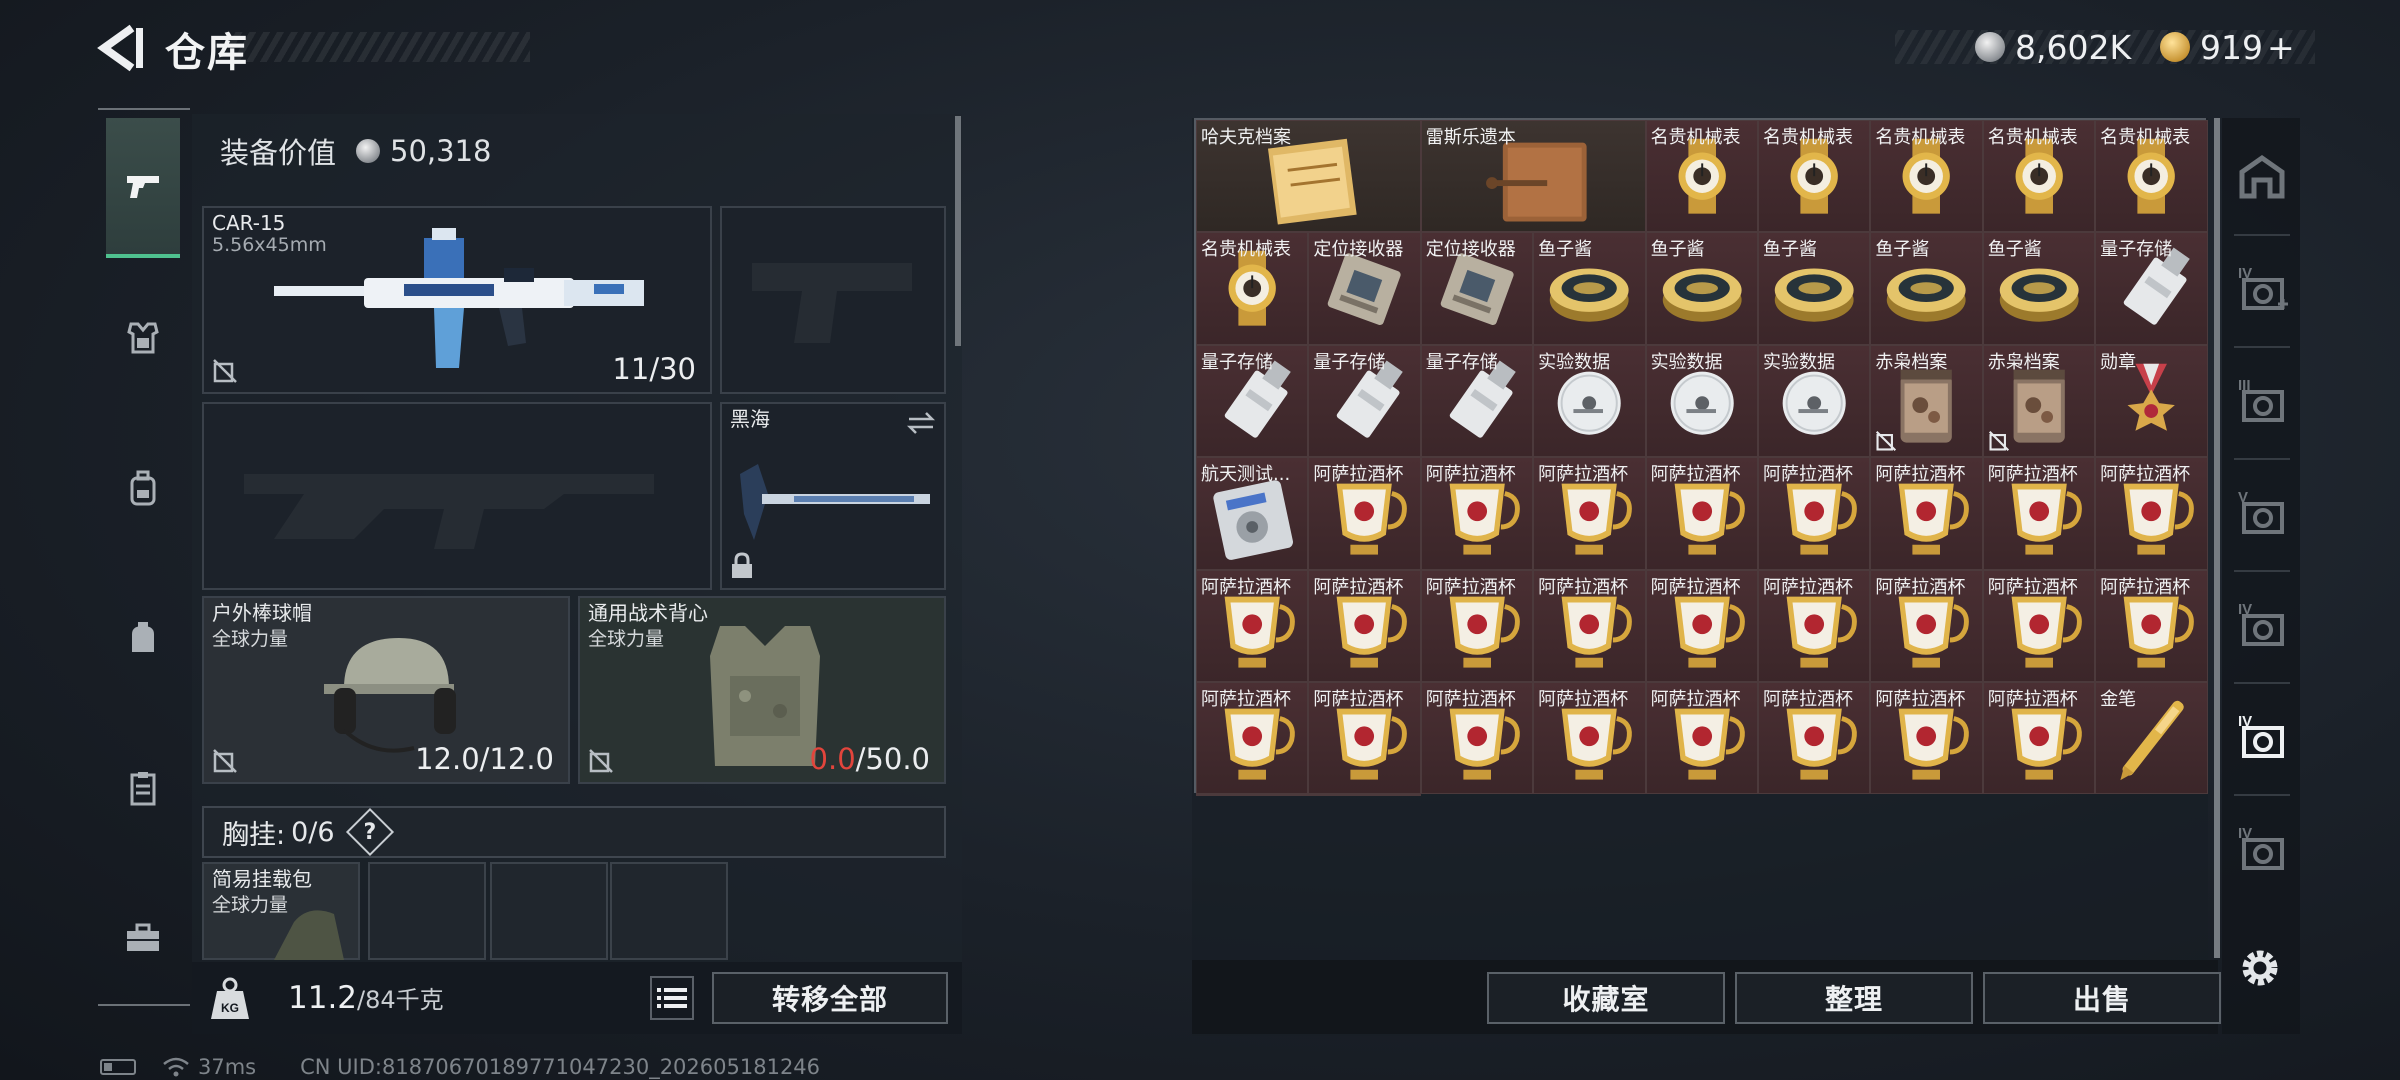 This screenshot has width=2400, height=1080. I want to click on rifle-icon, so click(459, 298).